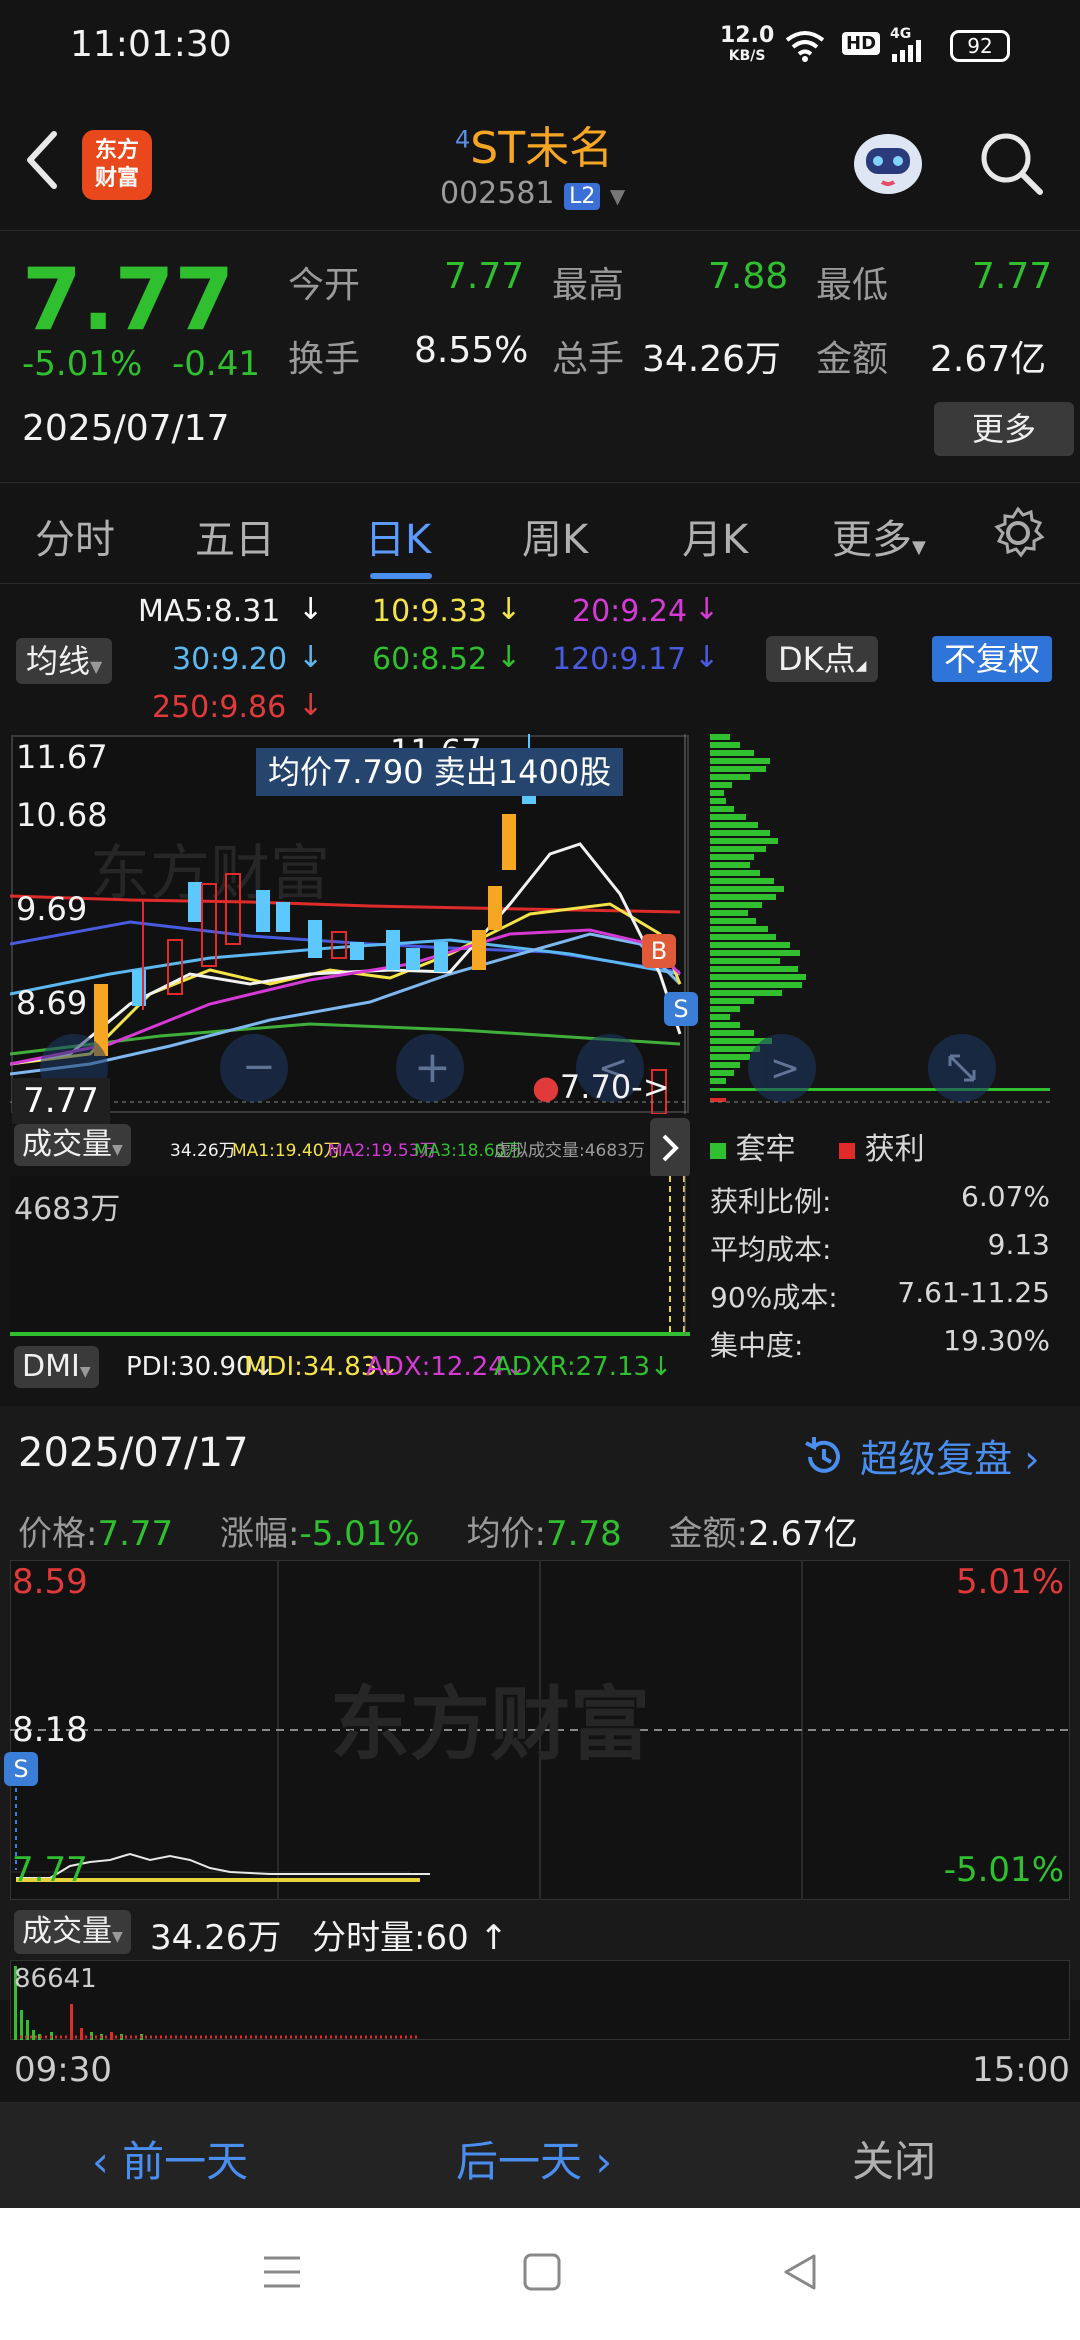  Describe the element at coordinates (133, 1453) in the screenshot. I see `replay-date: 2025/07/17` at that location.